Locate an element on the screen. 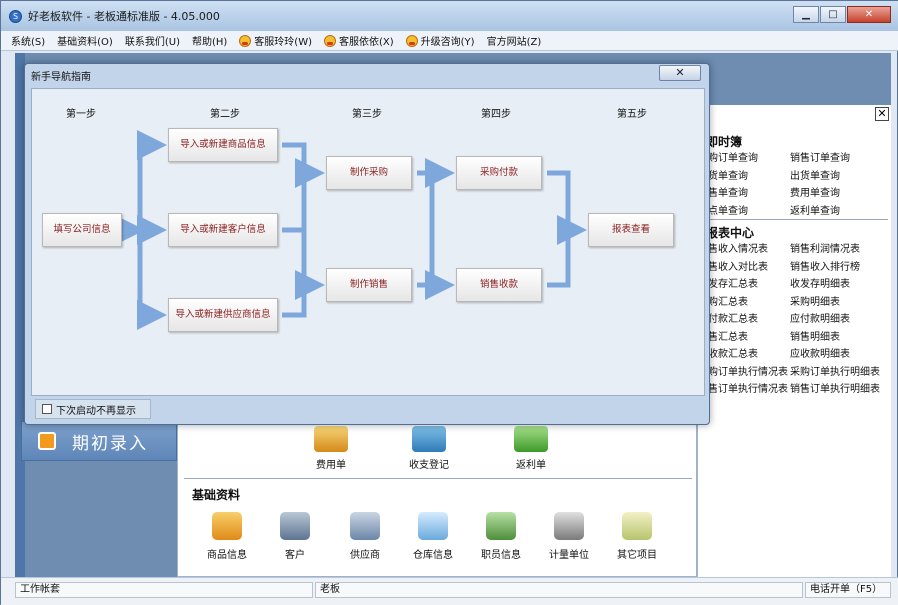 Image resolution: width=898 pixels, height=605 pixels. menu-system-label: 系统(S) is located at coordinates (28, 42).